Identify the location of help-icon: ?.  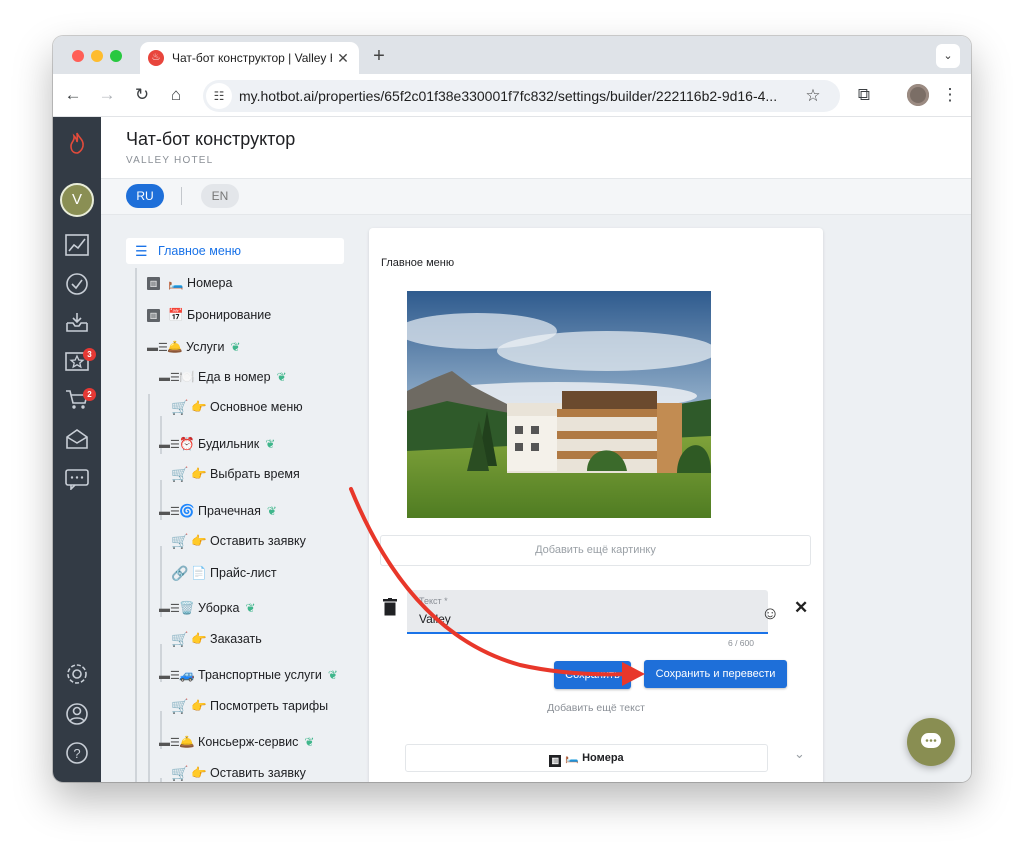
(77, 755).